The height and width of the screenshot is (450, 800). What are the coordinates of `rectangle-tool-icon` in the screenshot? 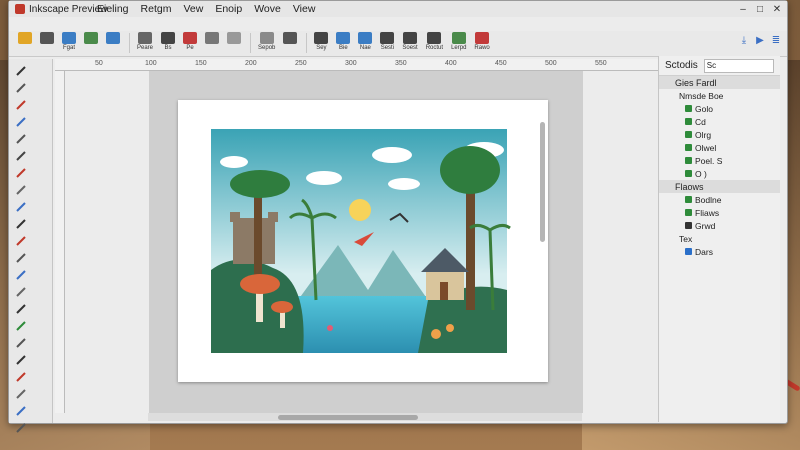 It's located at (21, 207).